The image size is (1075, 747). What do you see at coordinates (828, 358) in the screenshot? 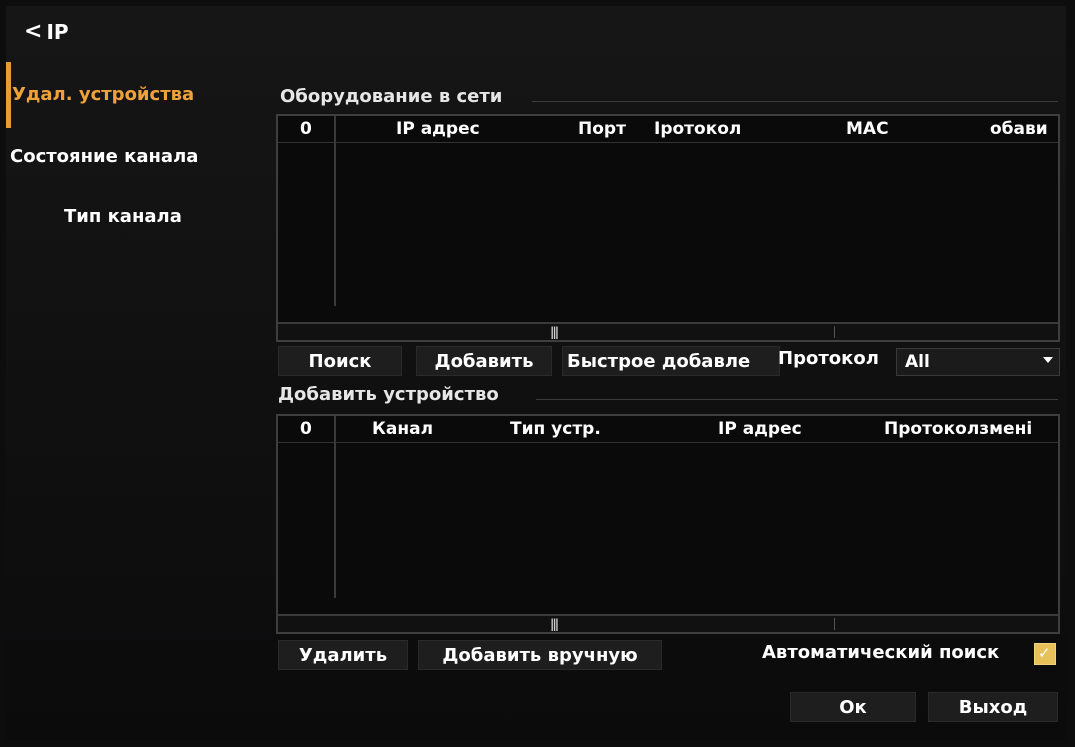
I see `protocol-label: Протокол` at bounding box center [828, 358].